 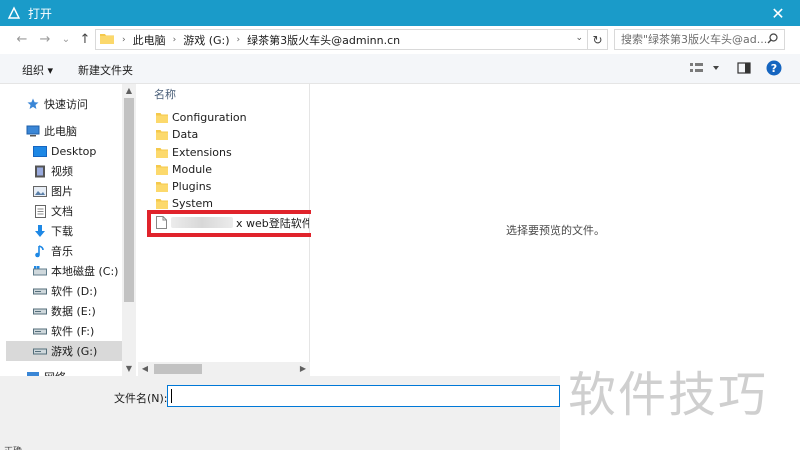 I want to click on sidebar-item-documents: 文档, so click(x=53, y=211).